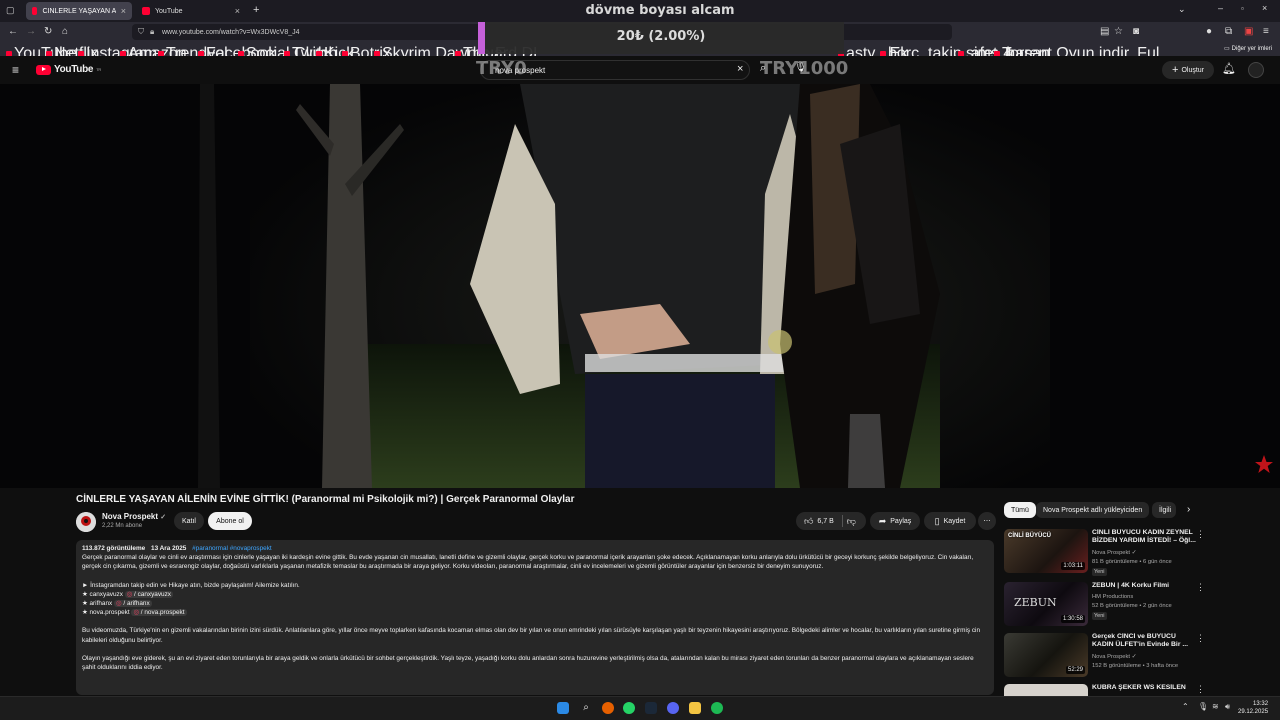 The image size is (1280, 720). Describe the element at coordinates (1220, 8) in the screenshot. I see `minimize-icon: –` at that location.